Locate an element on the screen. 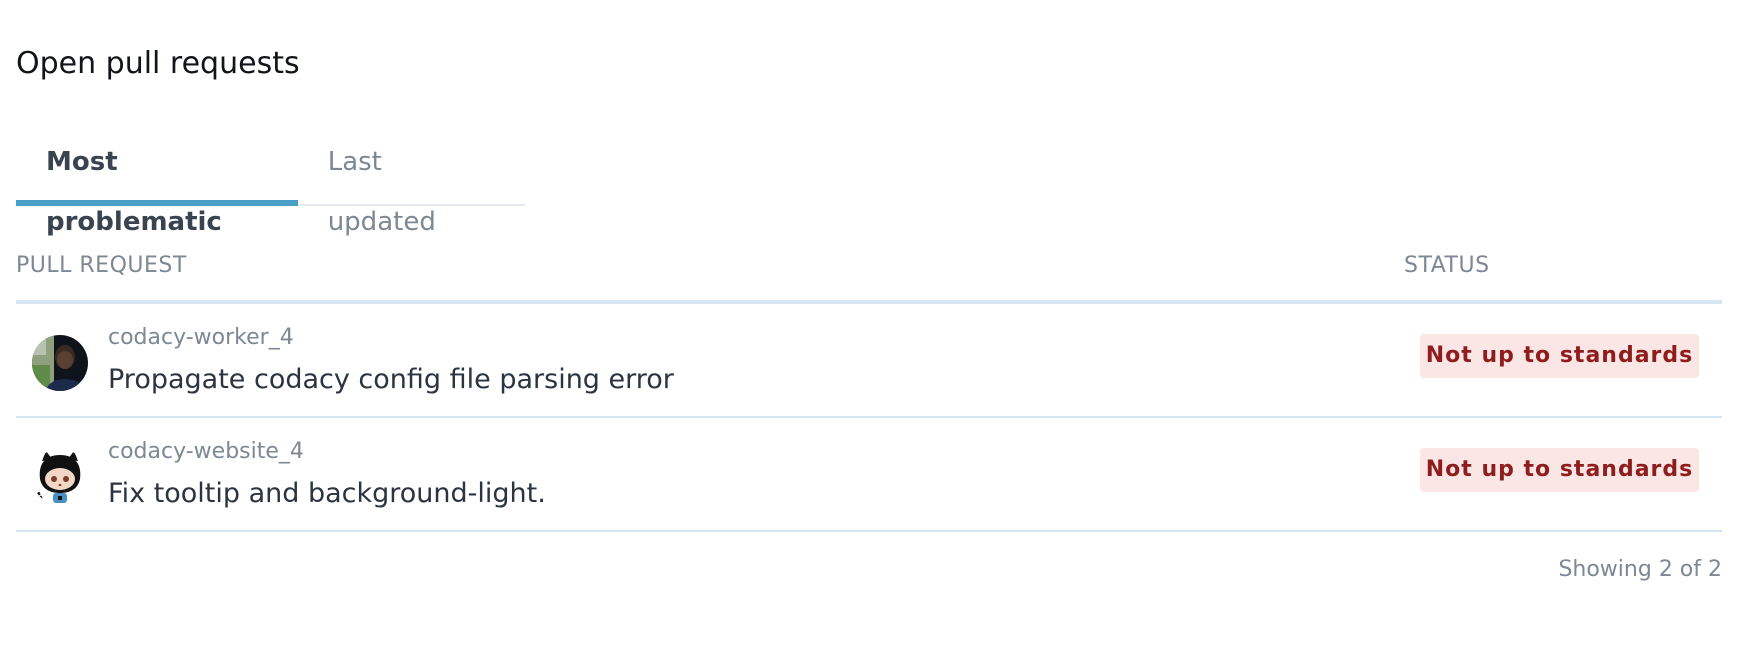 The height and width of the screenshot is (648, 1742). octocat-avatar is located at coordinates (60, 477).